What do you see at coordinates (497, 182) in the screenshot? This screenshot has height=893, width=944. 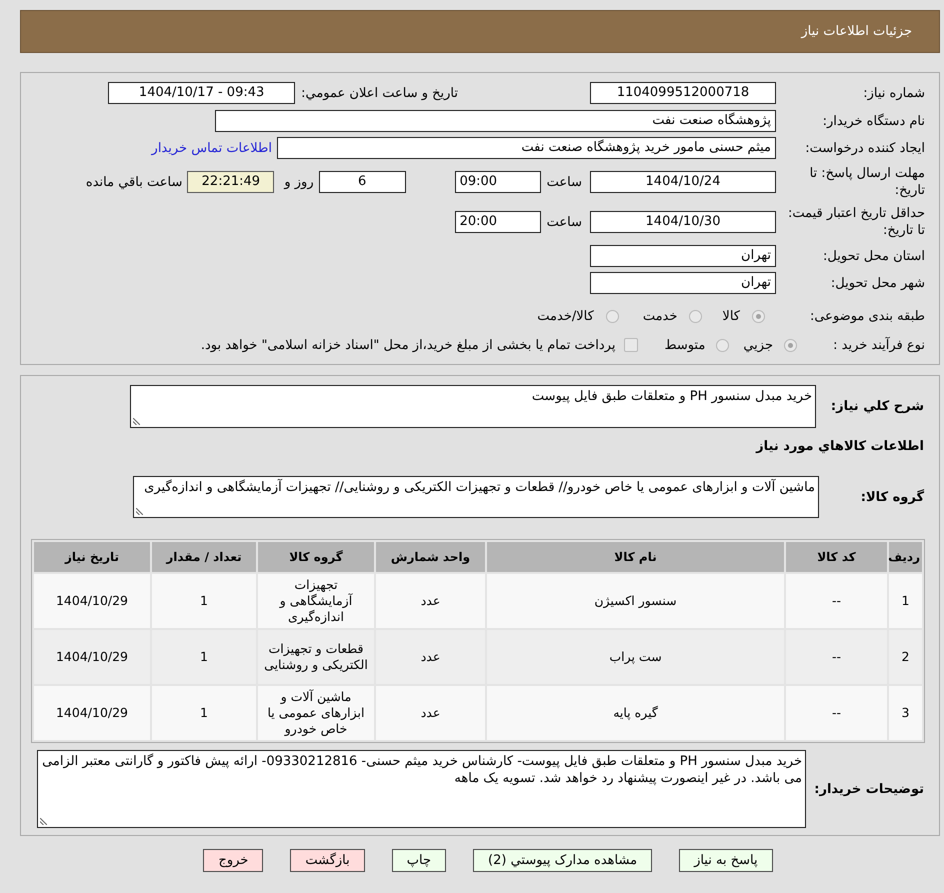 I see `time-field: 09:00` at bounding box center [497, 182].